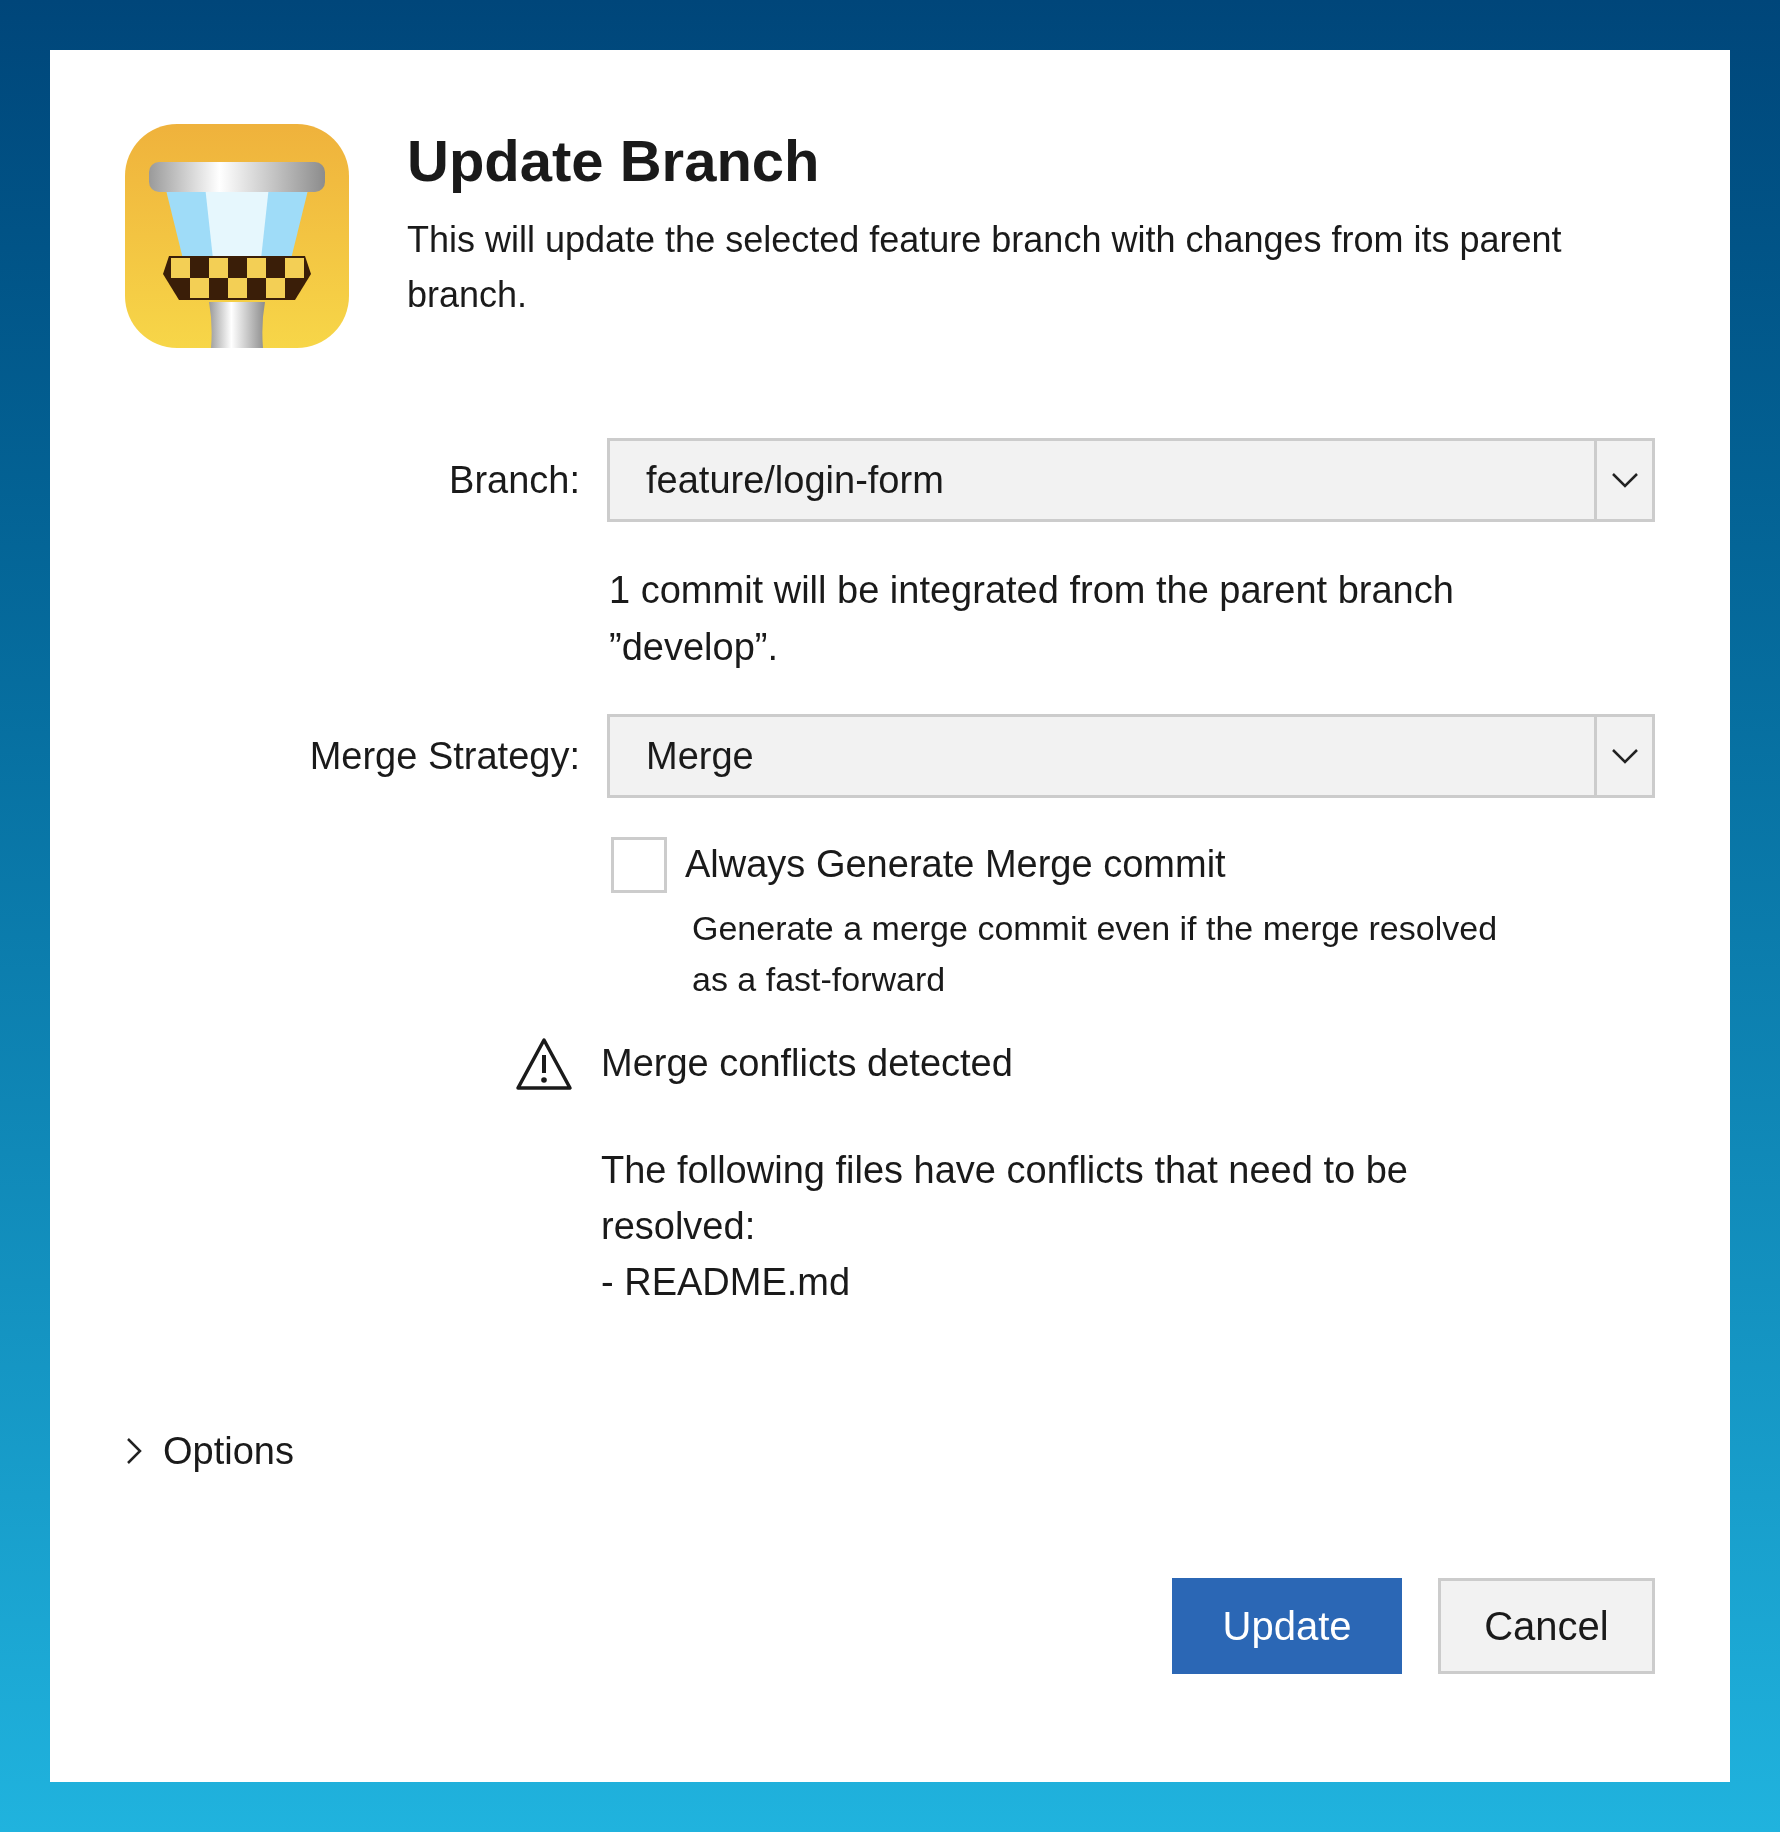 The height and width of the screenshot is (1832, 1780). What do you see at coordinates (639, 864) in the screenshot?
I see `checkbox` at bounding box center [639, 864].